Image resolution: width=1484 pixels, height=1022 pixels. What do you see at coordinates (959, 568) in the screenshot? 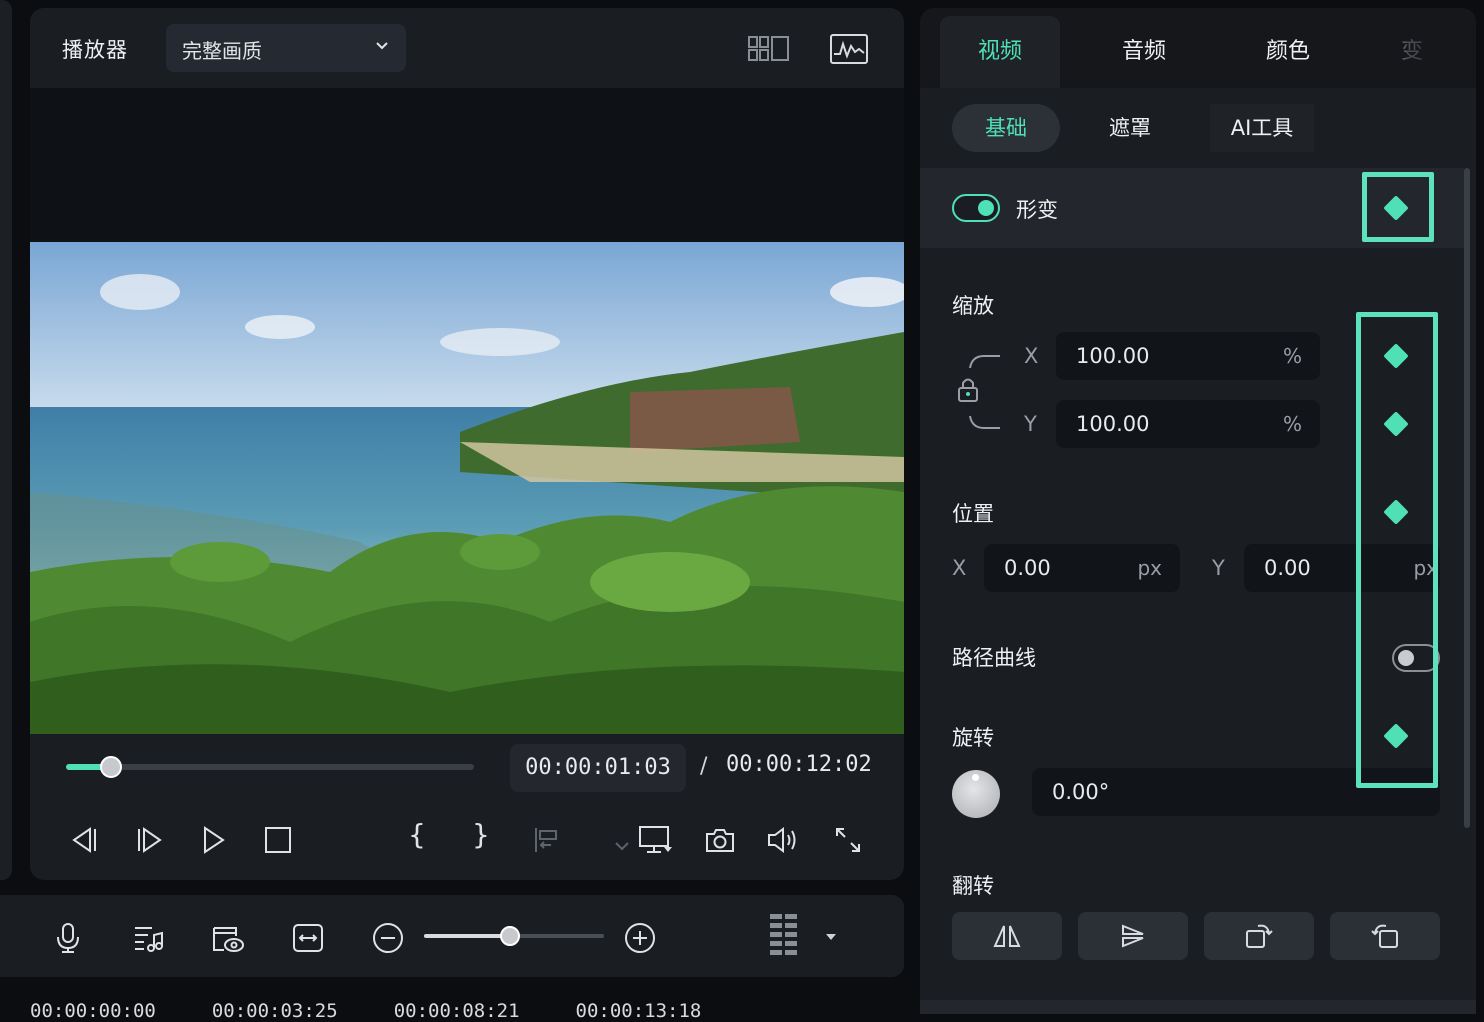
I see `position-x-axis: X` at bounding box center [959, 568].